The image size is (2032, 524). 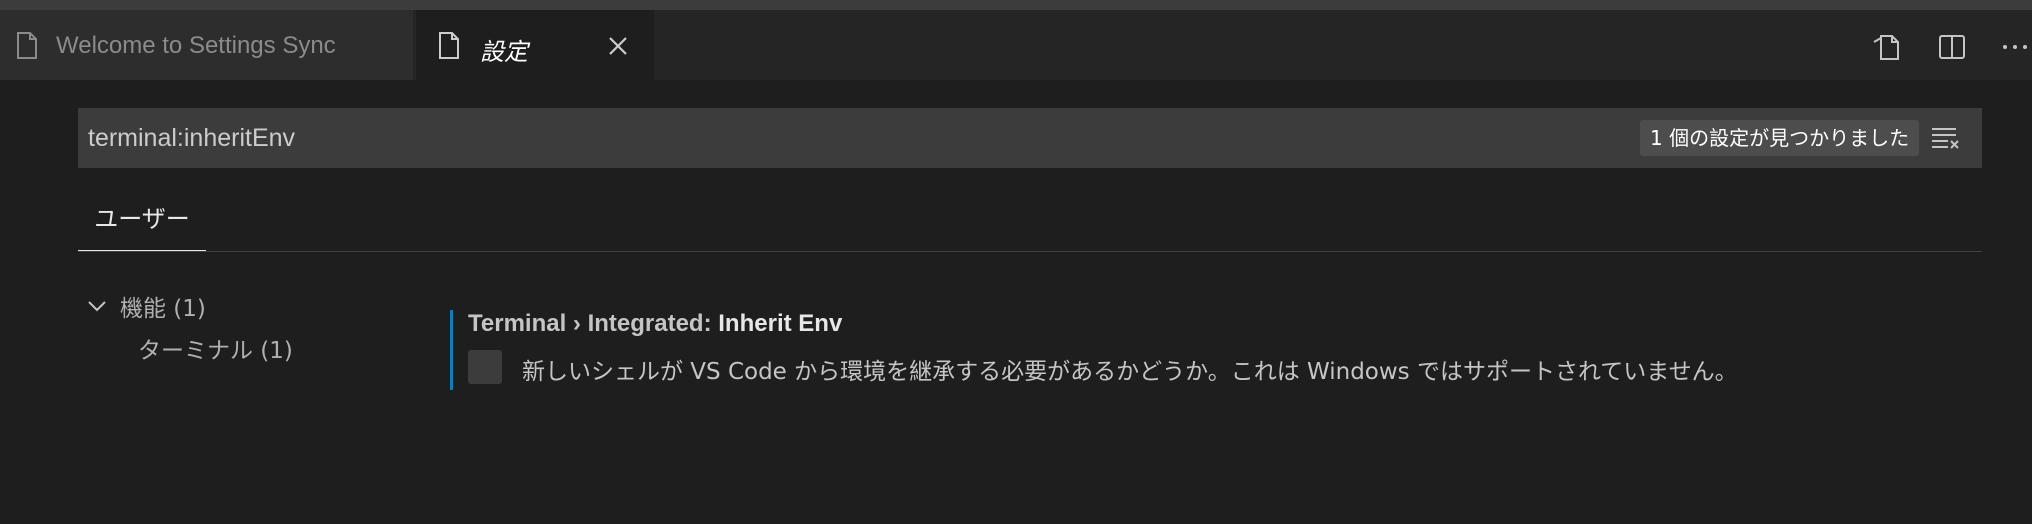 I want to click on clear-filter-icon, so click(x=1945, y=138).